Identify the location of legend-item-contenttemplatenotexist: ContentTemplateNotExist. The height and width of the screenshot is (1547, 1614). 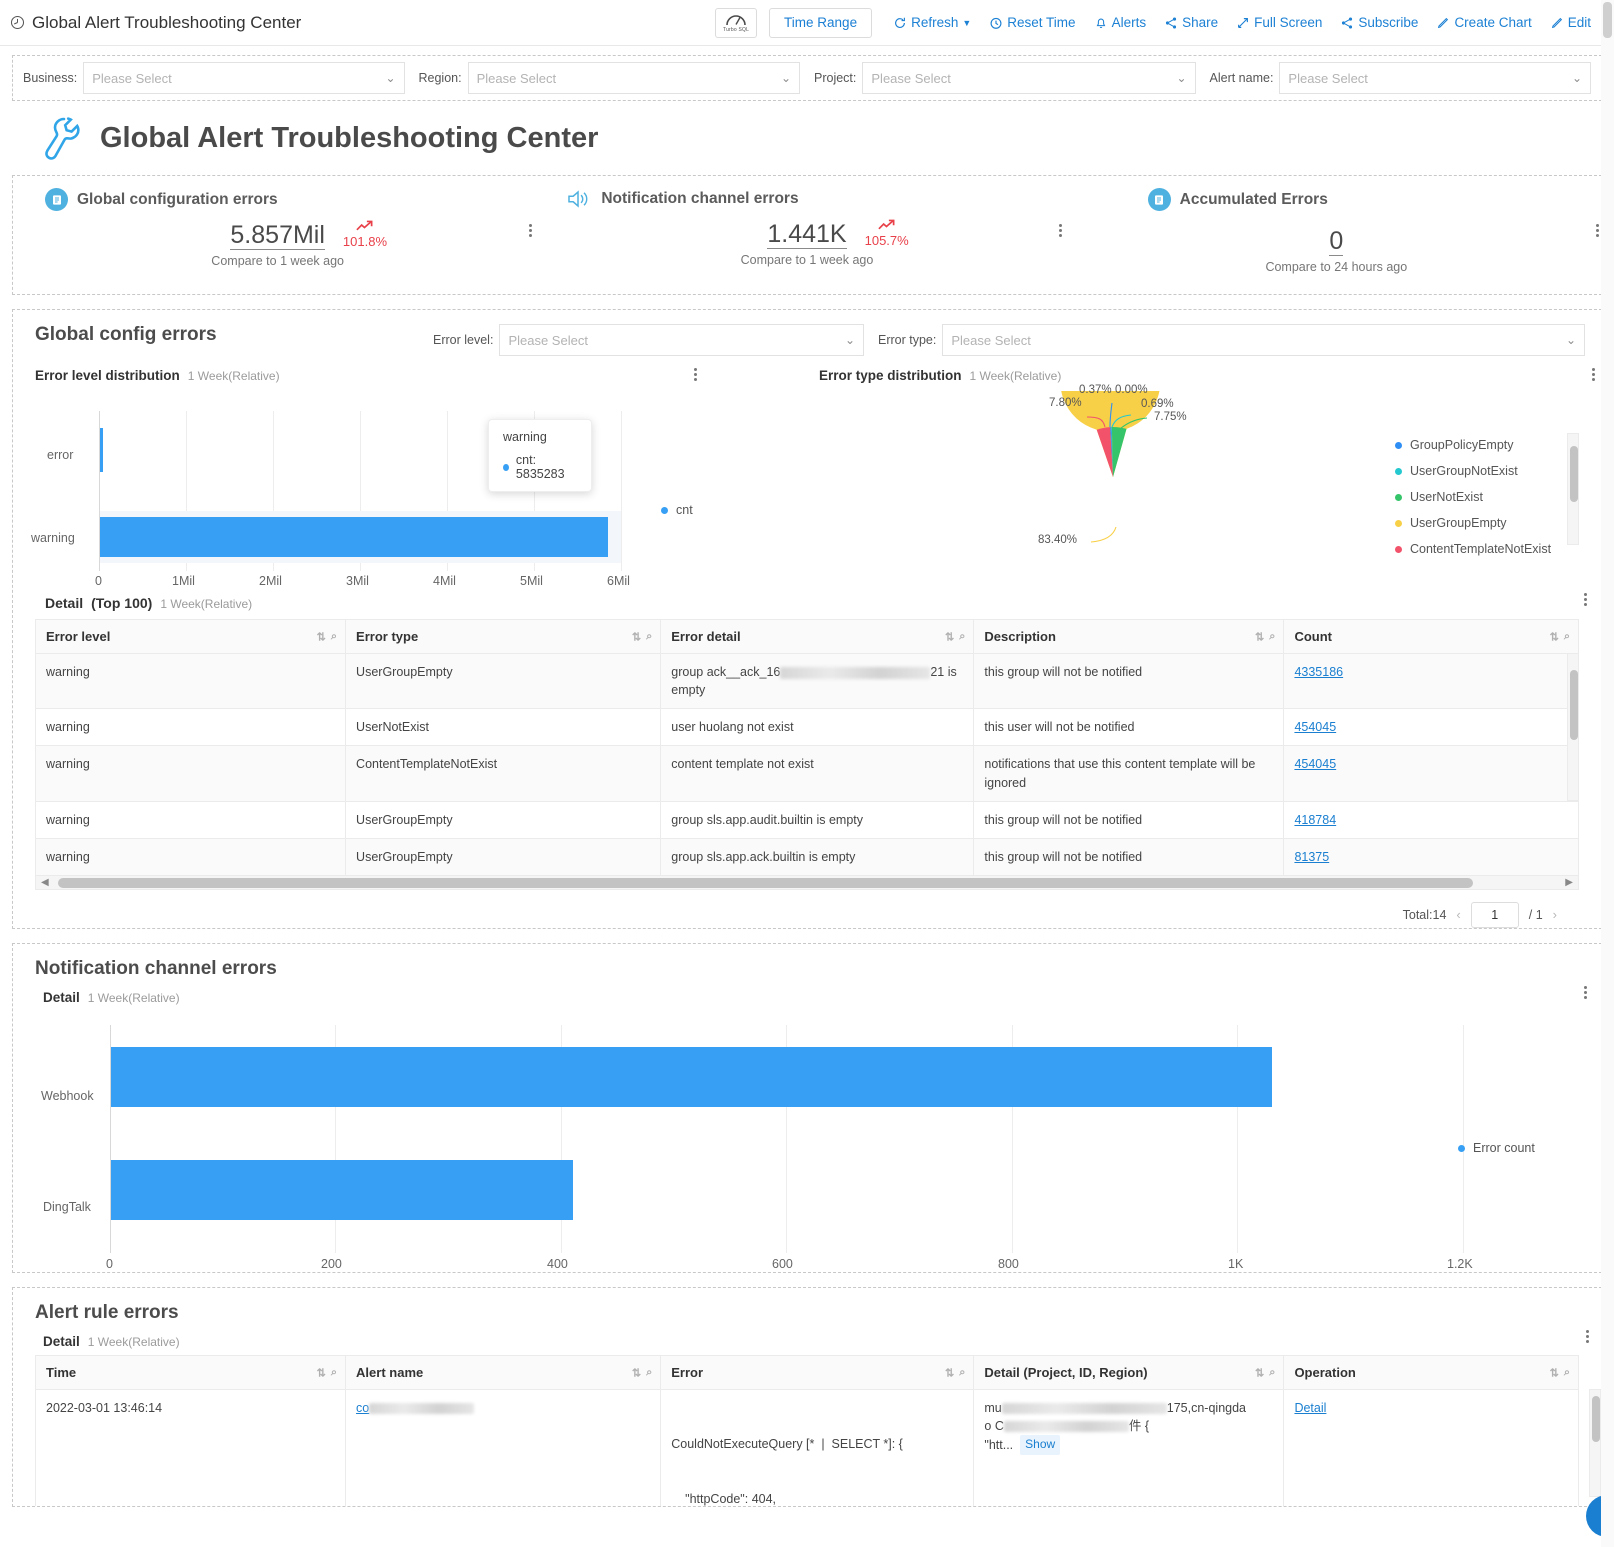
(1485, 549).